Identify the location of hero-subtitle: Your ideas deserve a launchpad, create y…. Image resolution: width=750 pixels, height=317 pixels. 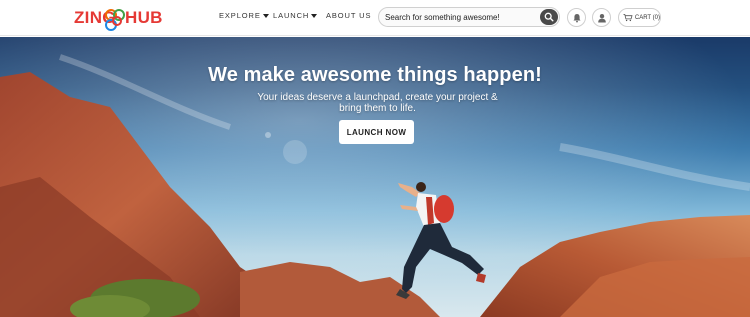
(377, 103).